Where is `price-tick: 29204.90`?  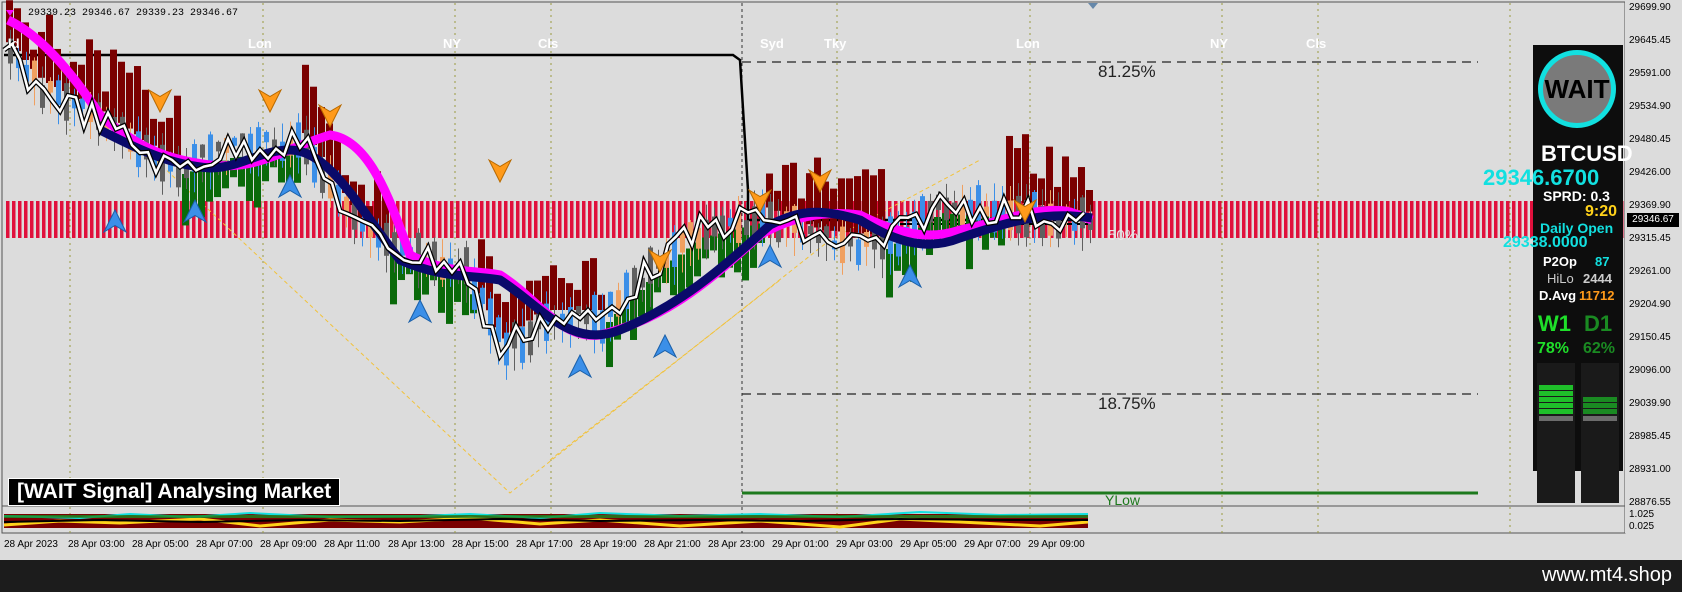
price-tick: 29204.90 is located at coordinates (1650, 304).